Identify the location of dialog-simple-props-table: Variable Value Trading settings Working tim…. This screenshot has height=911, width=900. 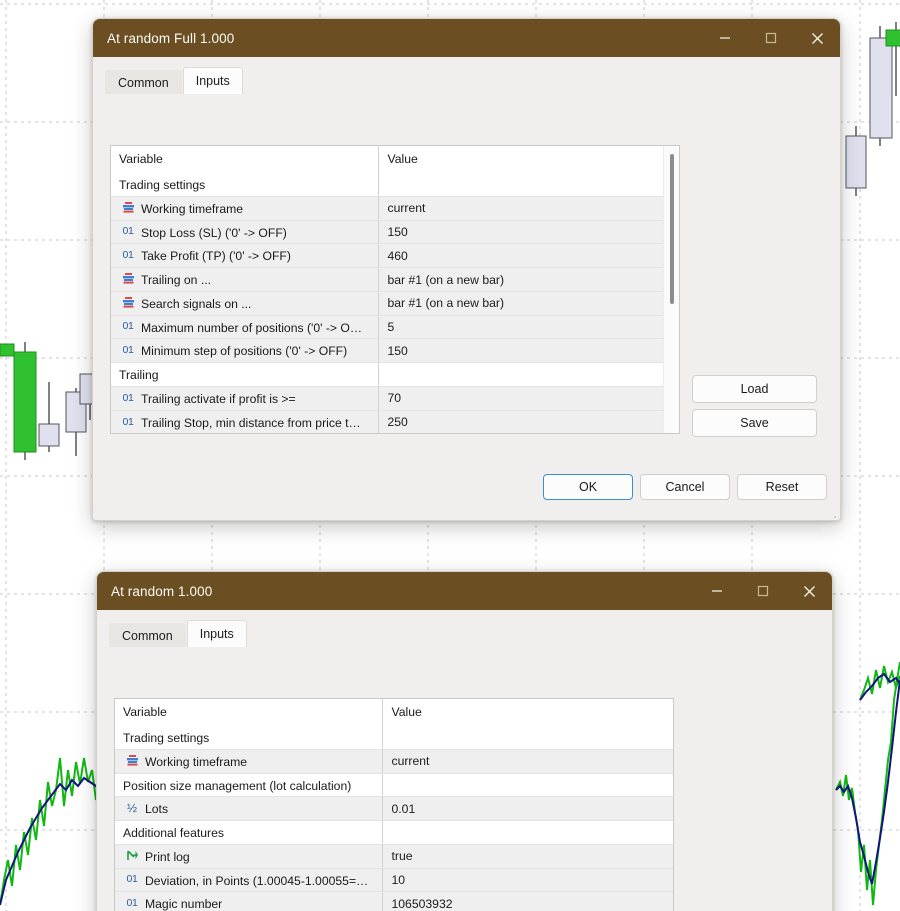
(394, 805).